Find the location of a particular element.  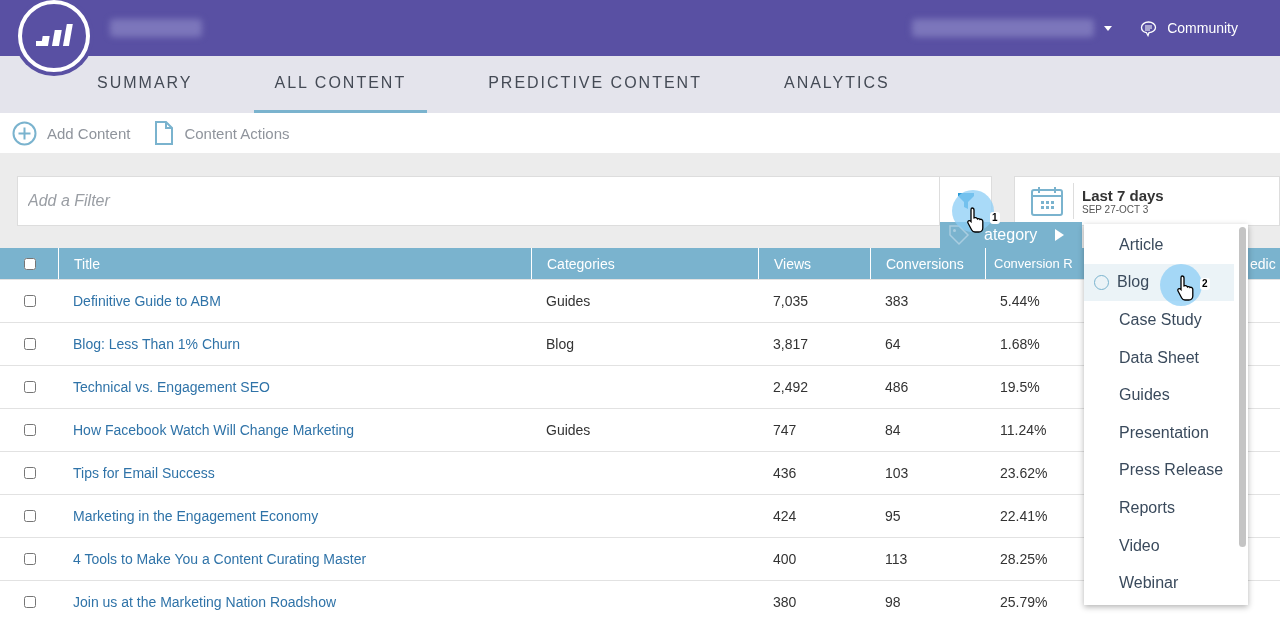

table-cell-text: 424 is located at coordinates (784, 516).